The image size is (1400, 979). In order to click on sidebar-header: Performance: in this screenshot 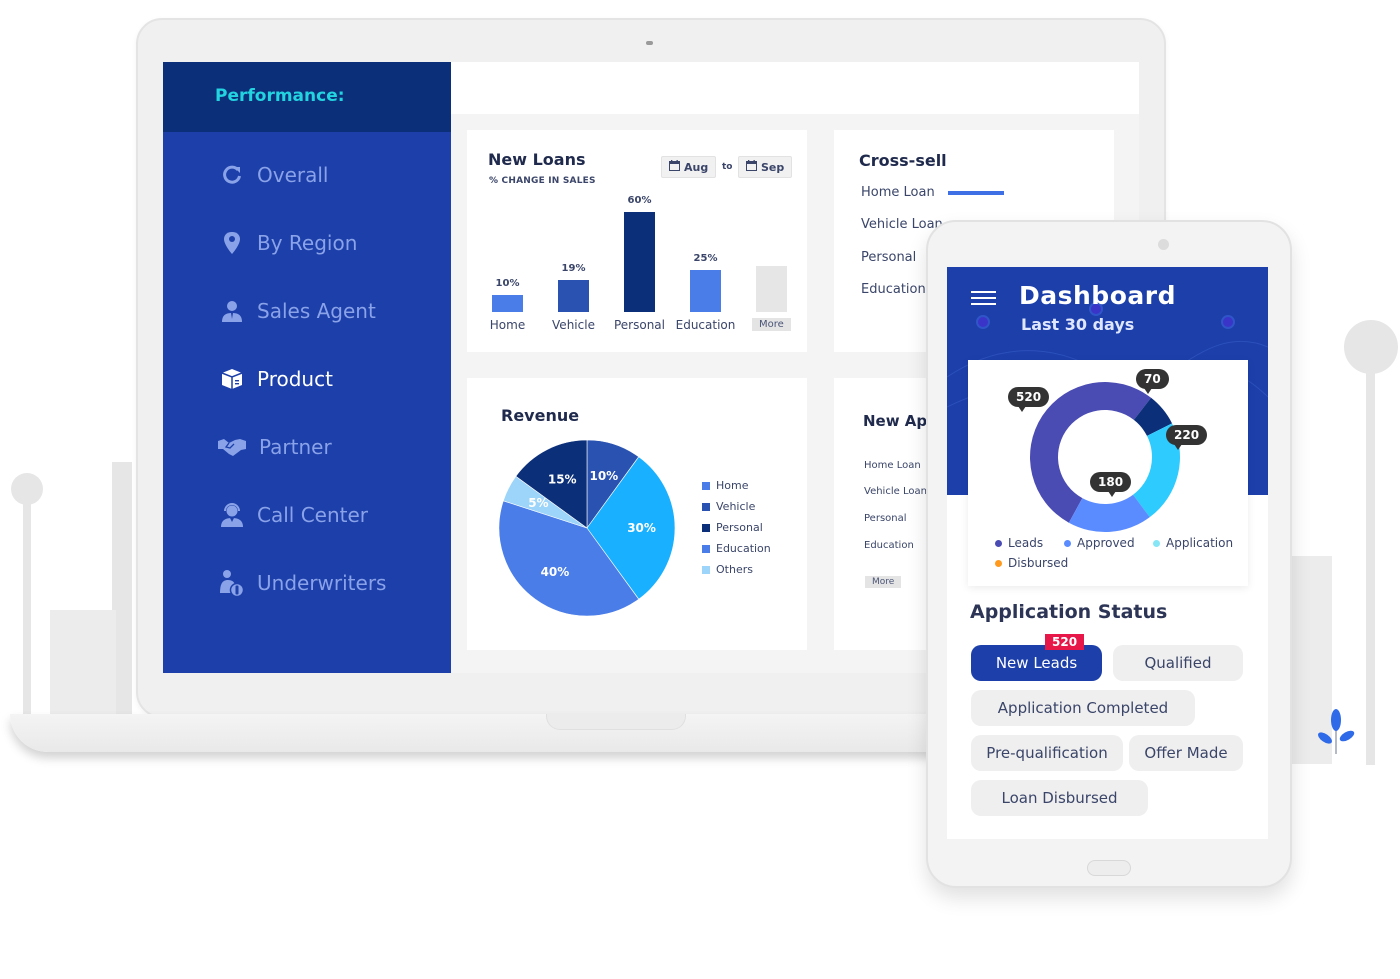, I will do `click(307, 97)`.